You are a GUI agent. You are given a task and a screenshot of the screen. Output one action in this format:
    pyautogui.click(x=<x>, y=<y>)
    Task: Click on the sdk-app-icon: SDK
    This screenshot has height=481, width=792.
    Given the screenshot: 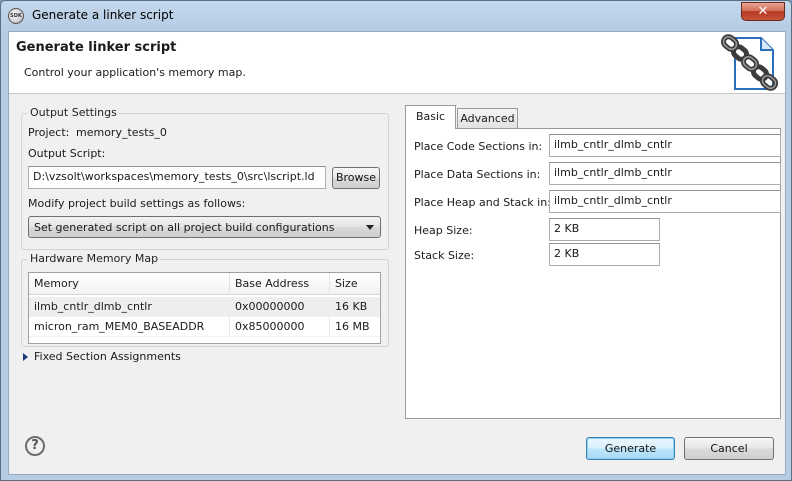 What is the action you would take?
    pyautogui.click(x=16, y=16)
    